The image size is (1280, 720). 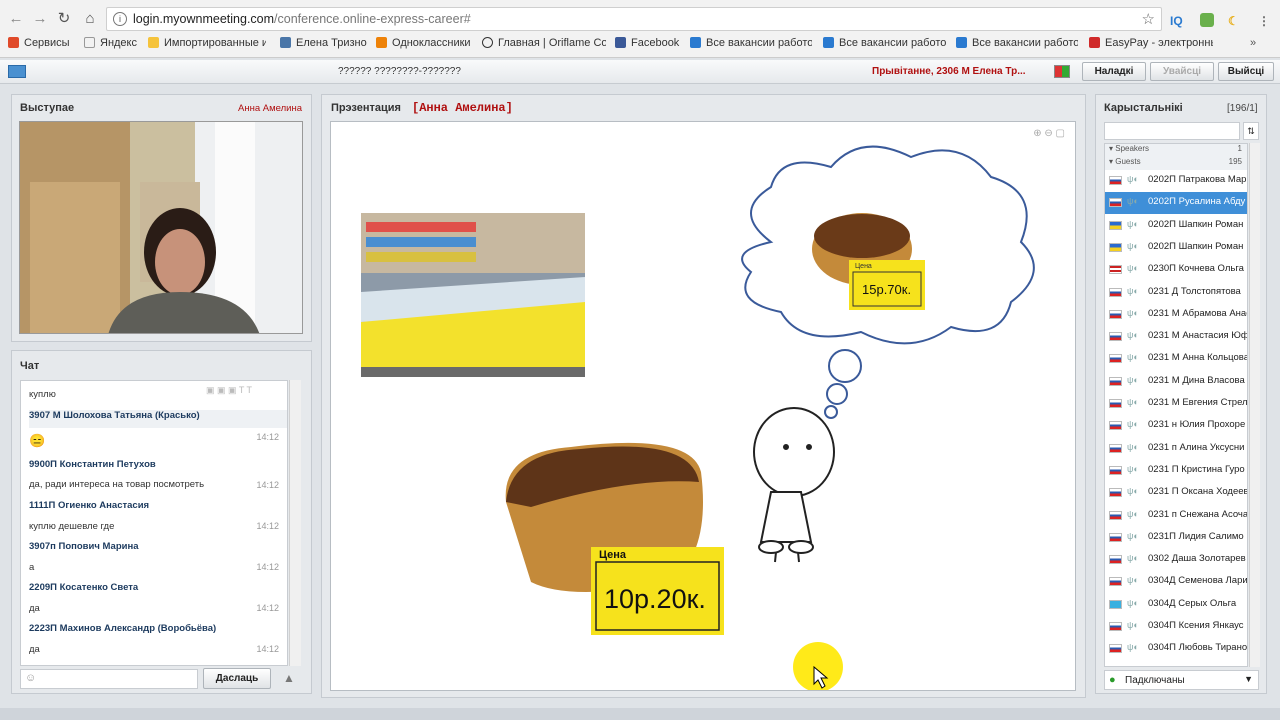 What do you see at coordinates (1181, 680) in the screenshot?
I see `status-dropdown: ● Падключаны ▼` at bounding box center [1181, 680].